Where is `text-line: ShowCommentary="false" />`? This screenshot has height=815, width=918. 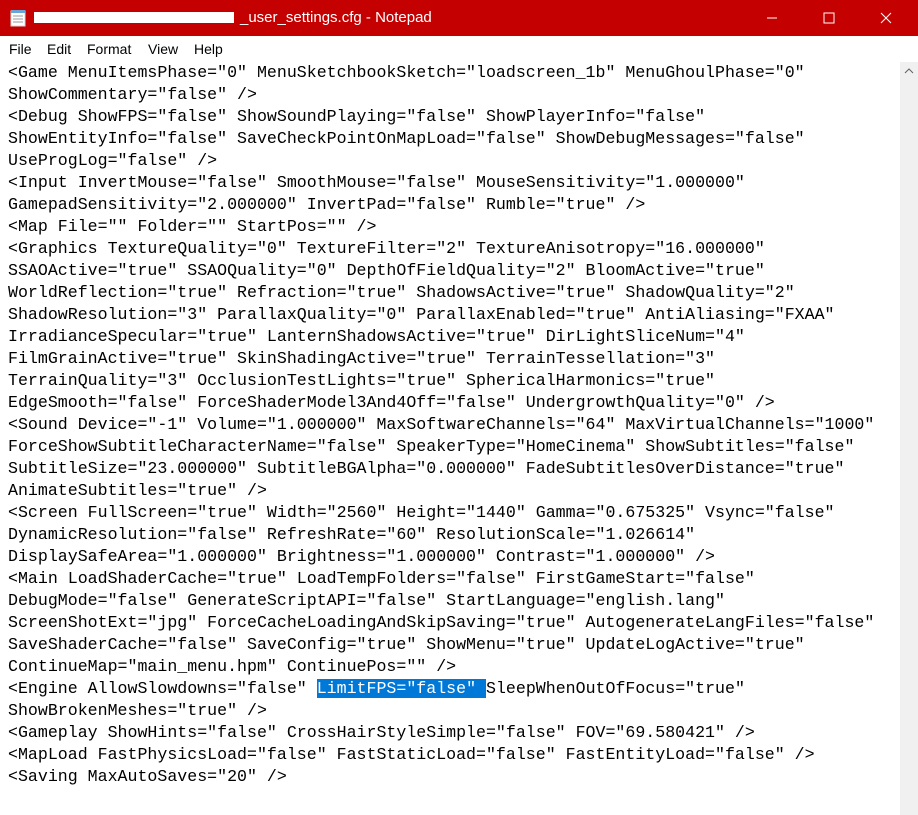
text-line: ShowCommentary="false" /> is located at coordinates (132, 94).